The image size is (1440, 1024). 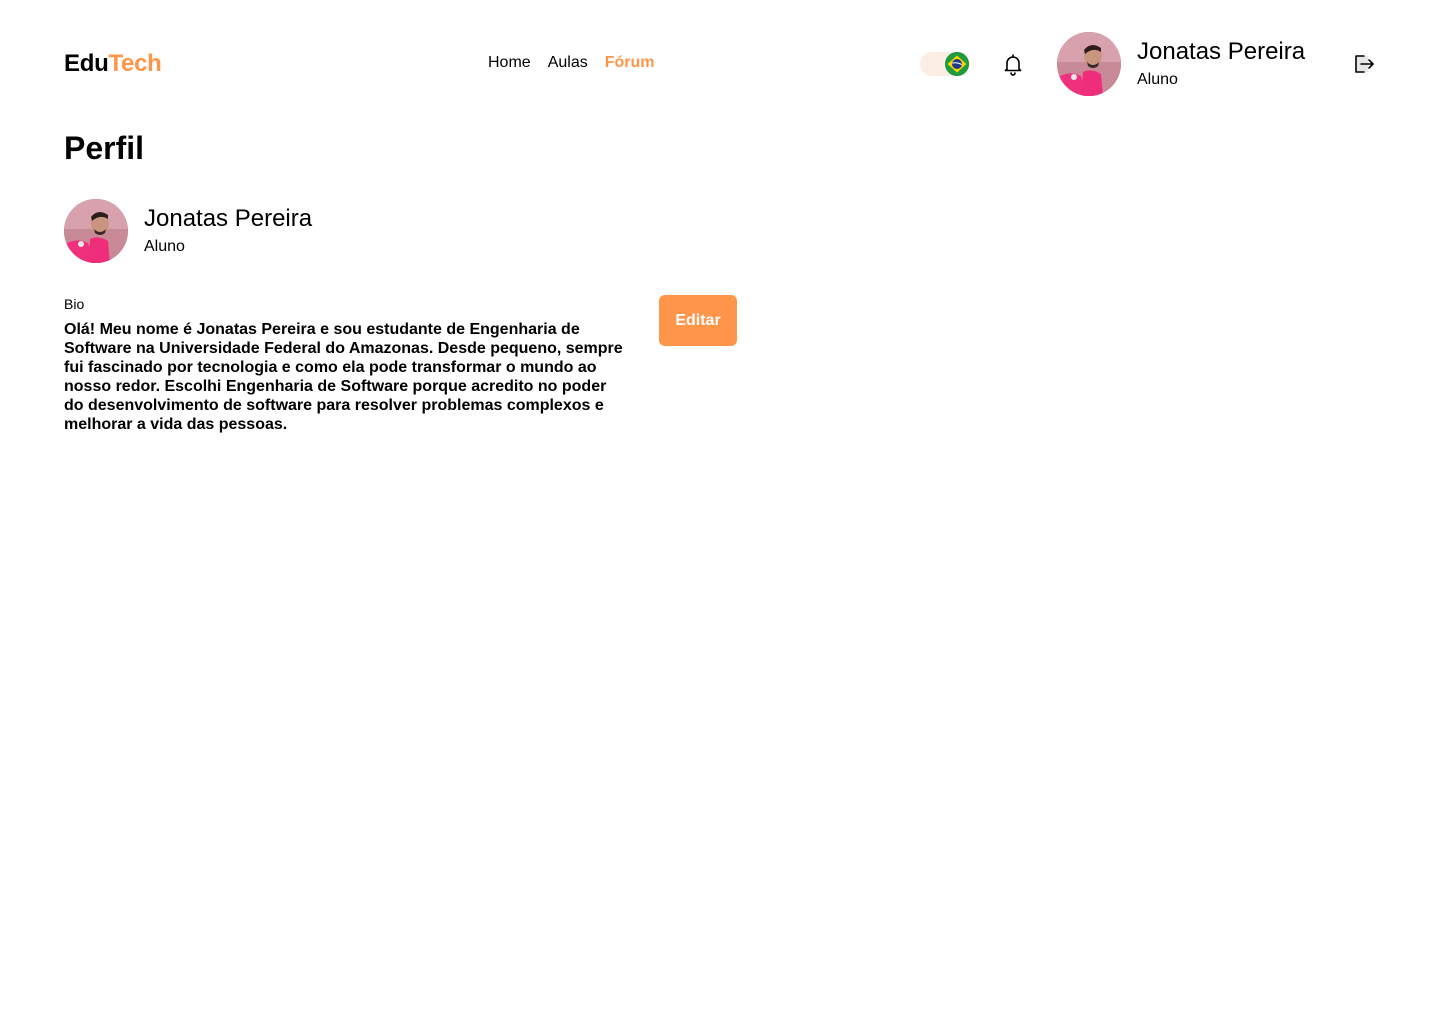 What do you see at coordinates (957, 64) in the screenshot?
I see `brazil-flag-icon` at bounding box center [957, 64].